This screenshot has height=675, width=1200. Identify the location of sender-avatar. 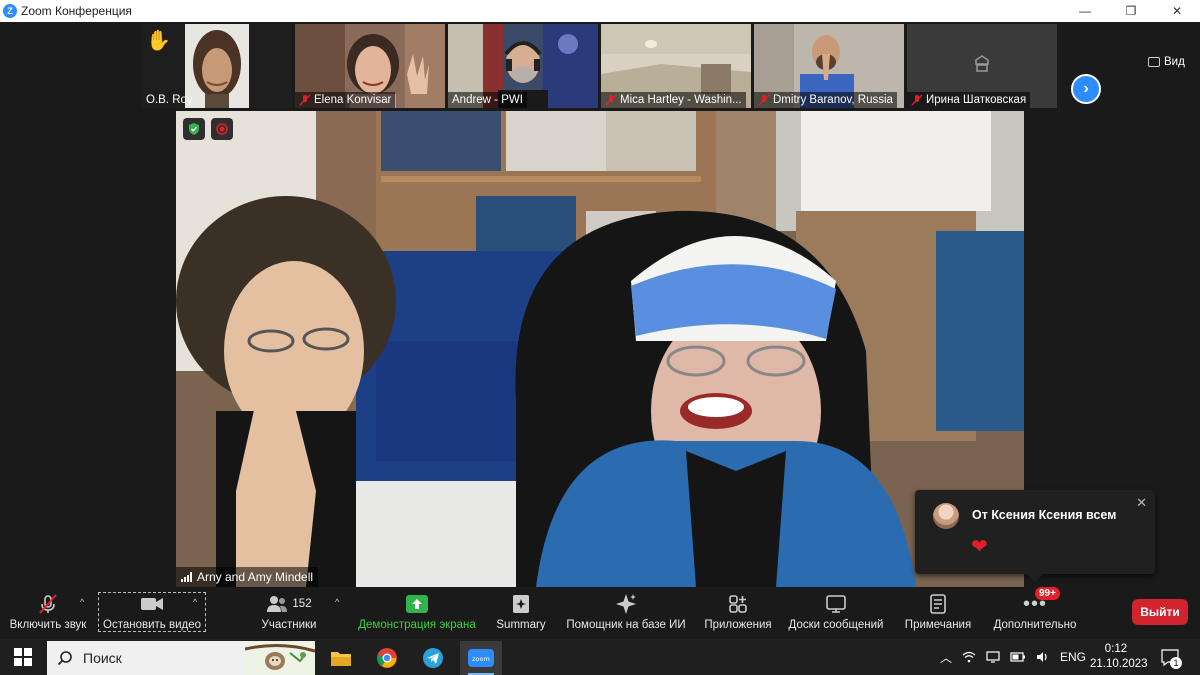
(946, 516).